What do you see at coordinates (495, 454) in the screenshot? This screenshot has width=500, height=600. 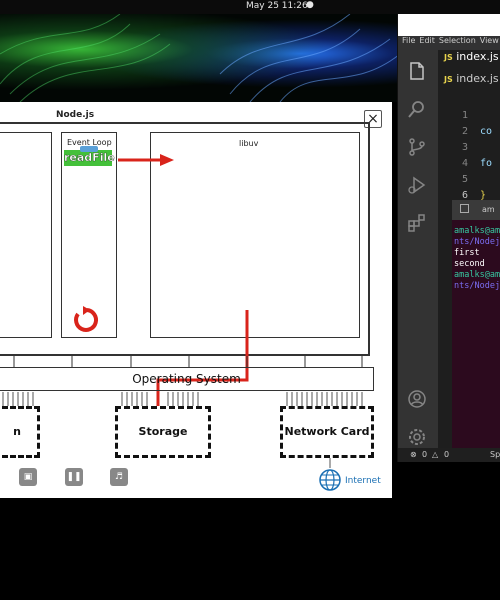 I see `status-spaces: Sp` at bounding box center [495, 454].